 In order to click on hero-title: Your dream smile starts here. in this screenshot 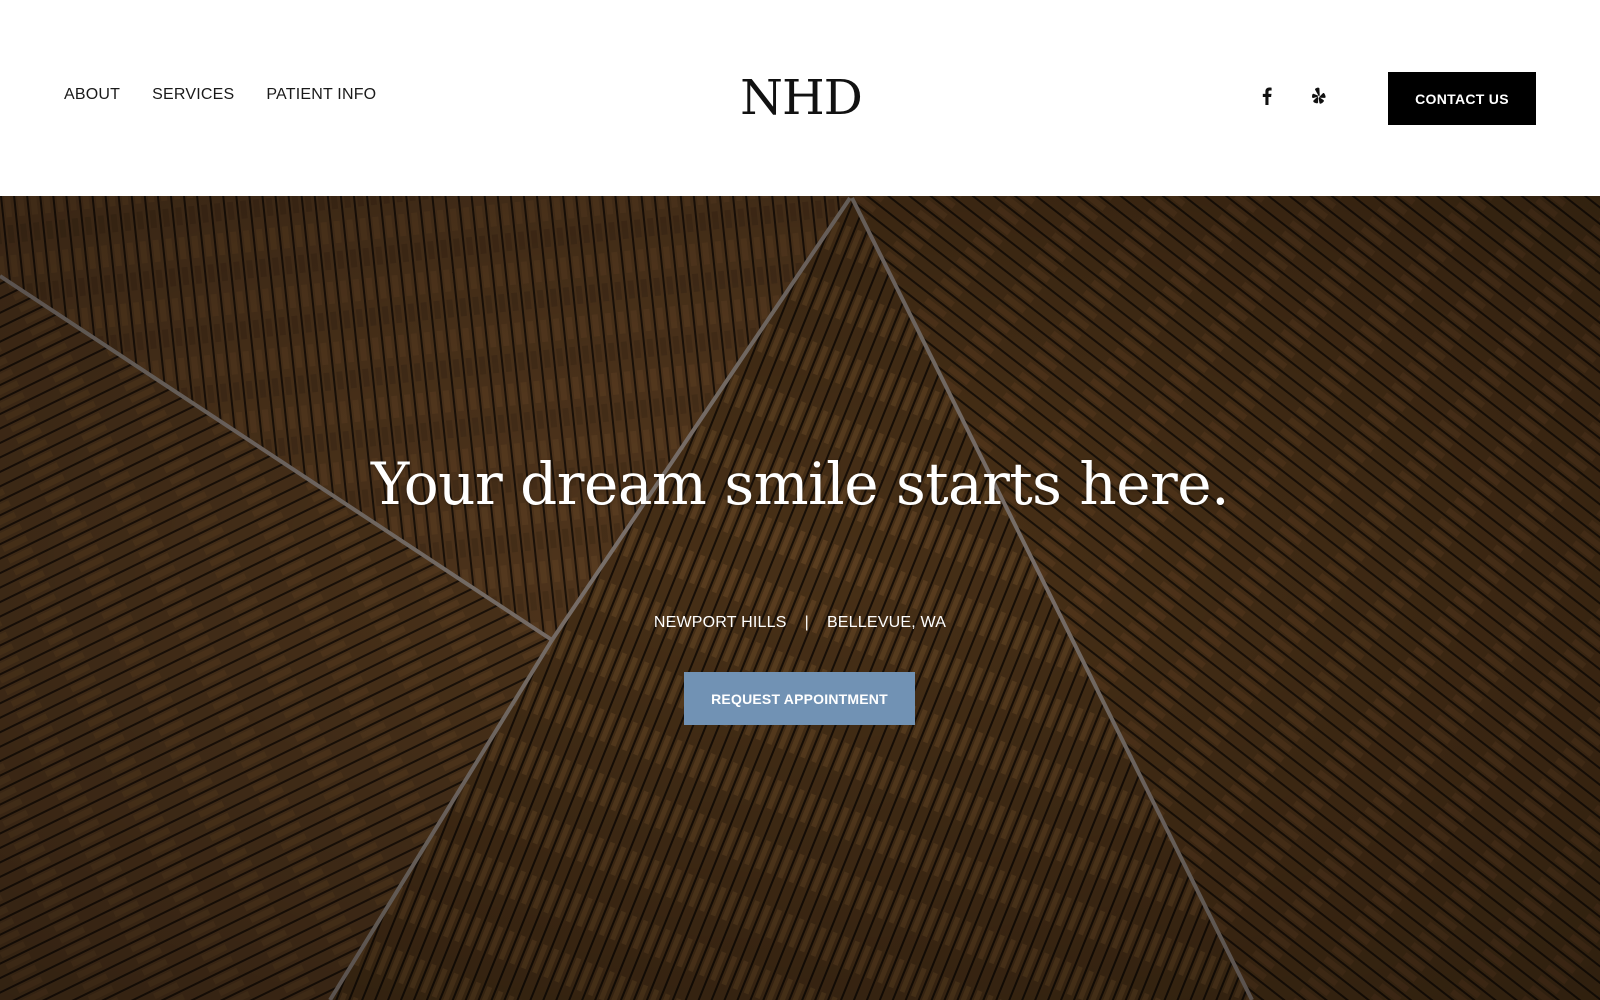, I will do `click(800, 484)`.